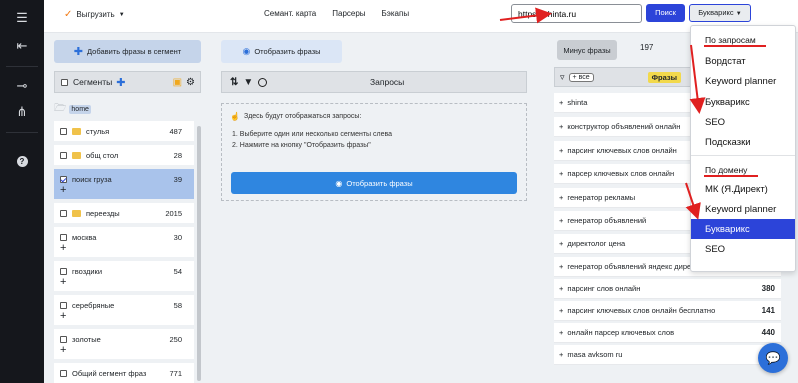 This screenshot has height=383, width=798. I want to click on annotation-underline, so click(731, 176).